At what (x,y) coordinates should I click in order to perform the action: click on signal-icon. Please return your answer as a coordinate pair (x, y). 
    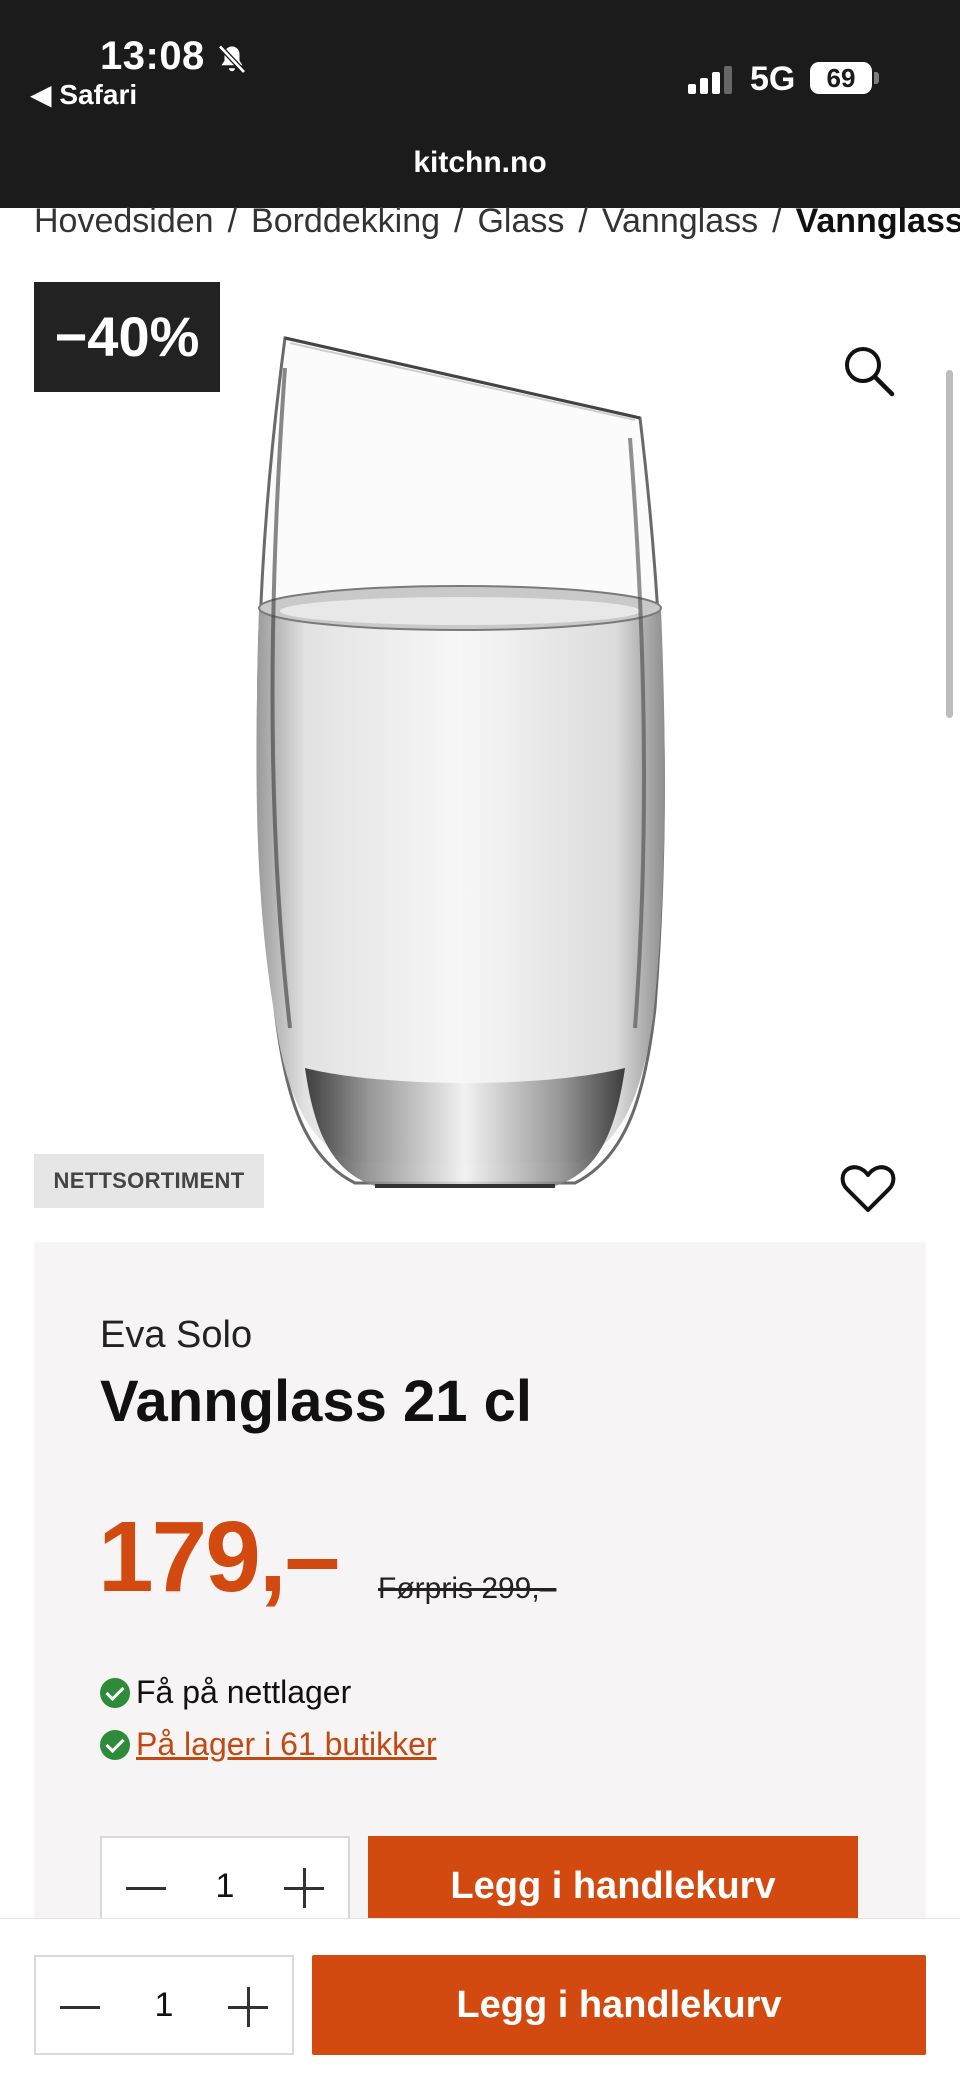
    Looking at the image, I should click on (710, 80).